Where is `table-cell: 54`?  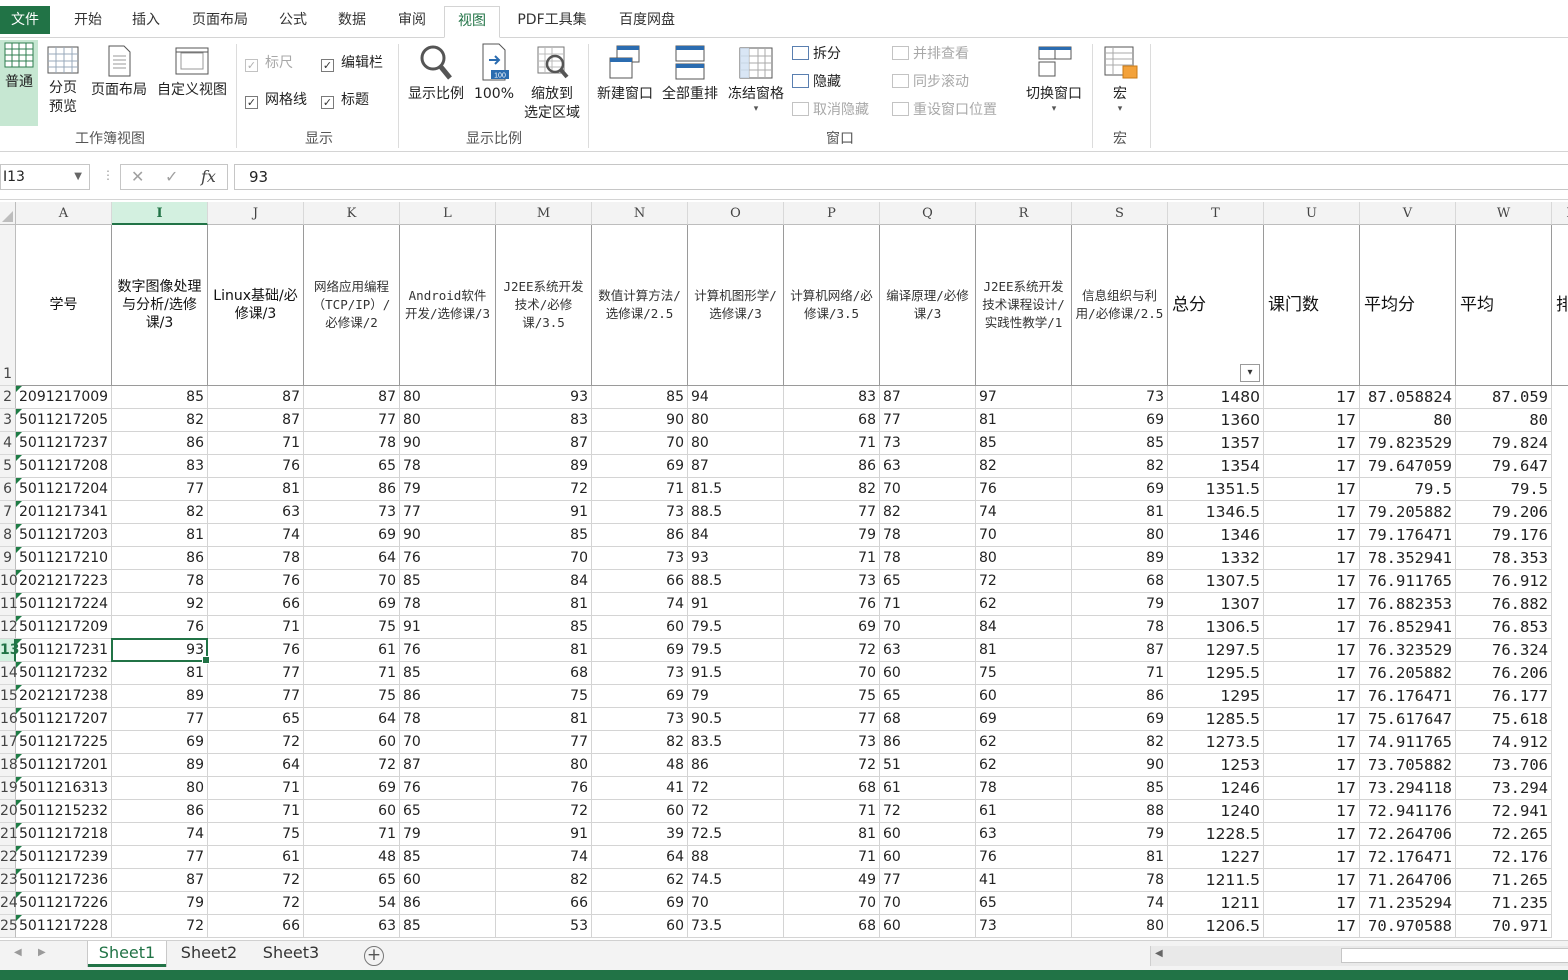
table-cell: 54 is located at coordinates (352, 903).